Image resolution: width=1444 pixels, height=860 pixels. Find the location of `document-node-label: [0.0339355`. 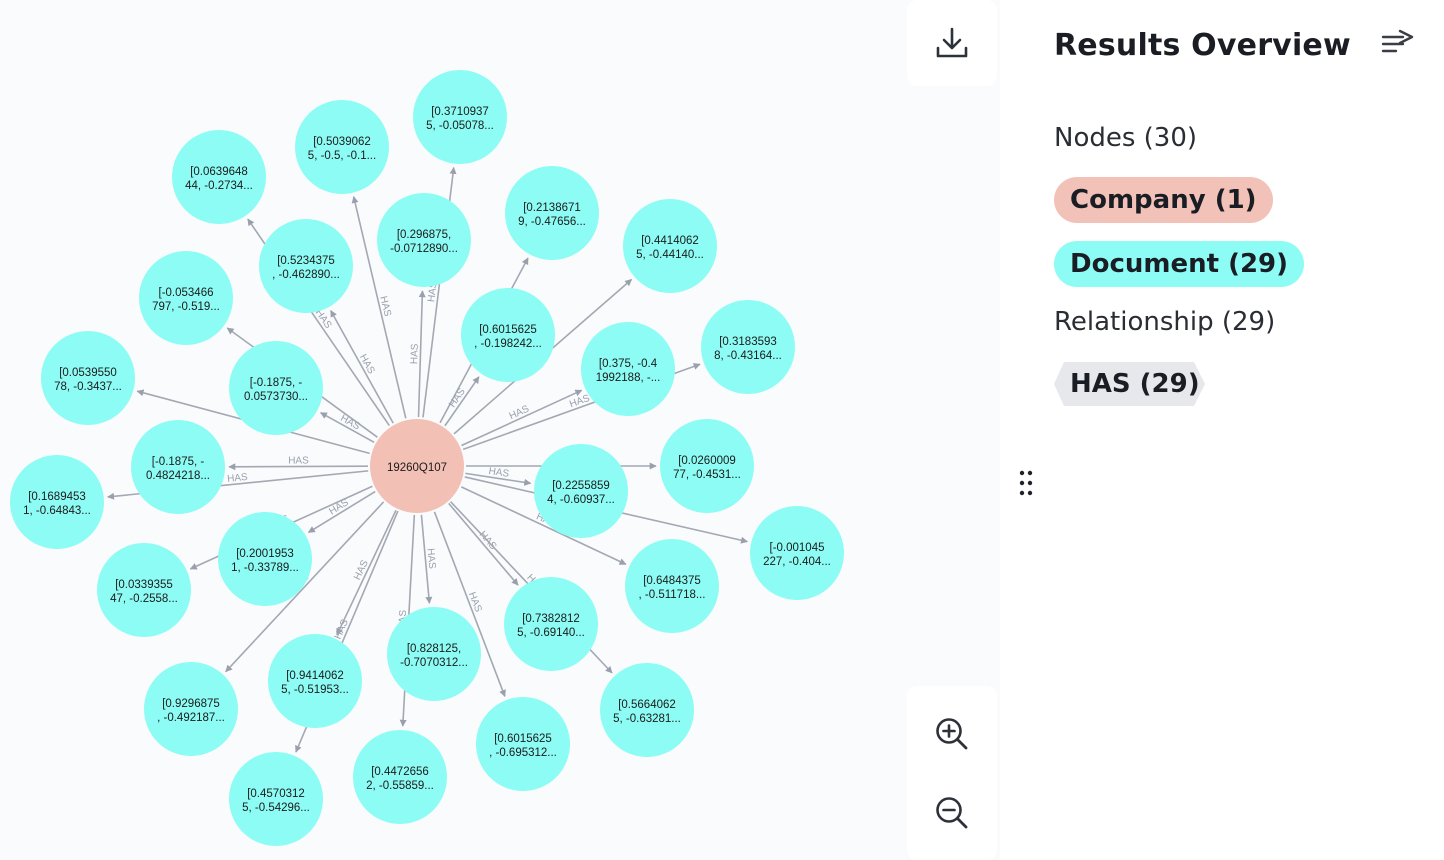

document-node-label: [0.0339355 is located at coordinates (144, 585).